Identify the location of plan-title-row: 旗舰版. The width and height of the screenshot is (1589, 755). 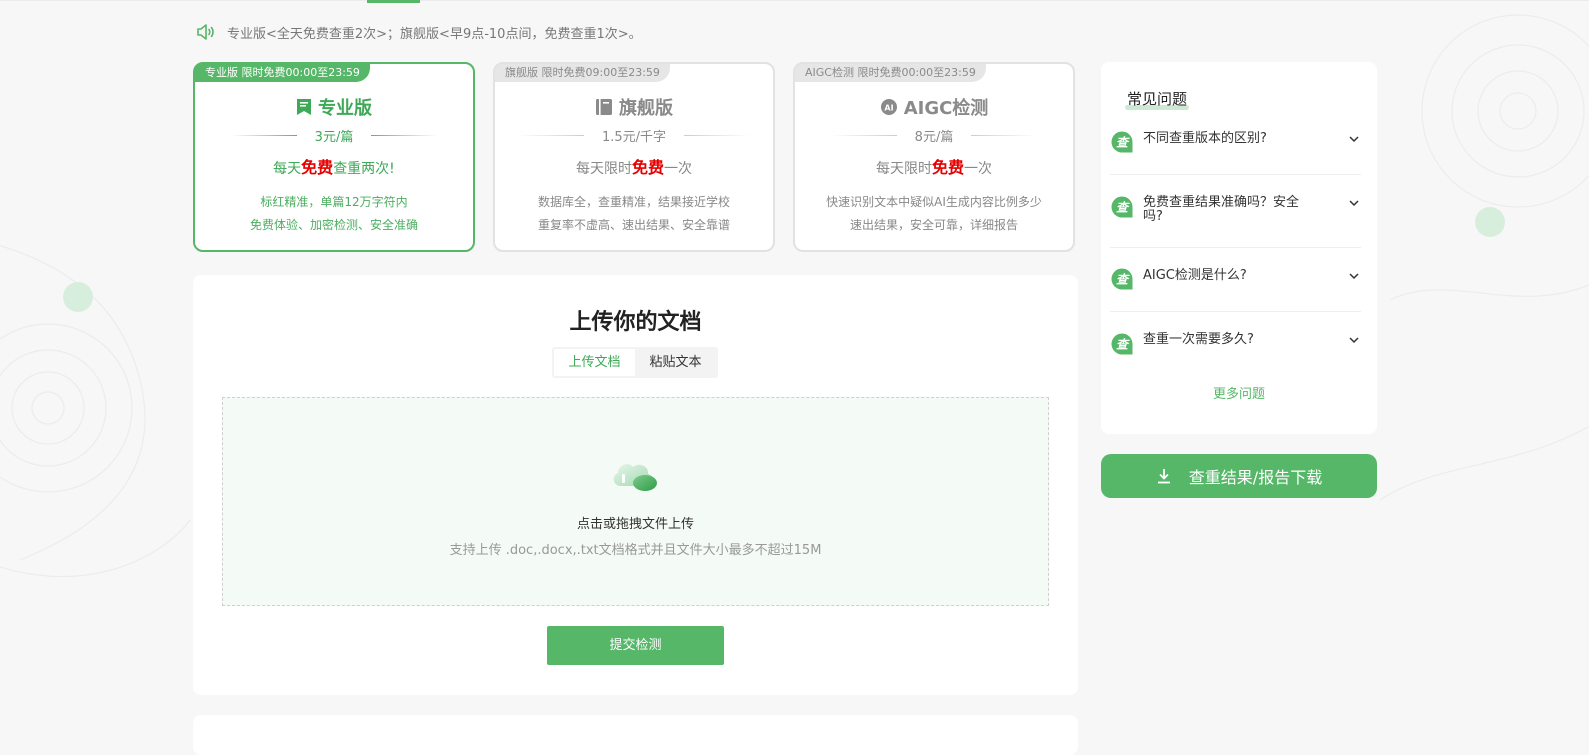
(634, 107).